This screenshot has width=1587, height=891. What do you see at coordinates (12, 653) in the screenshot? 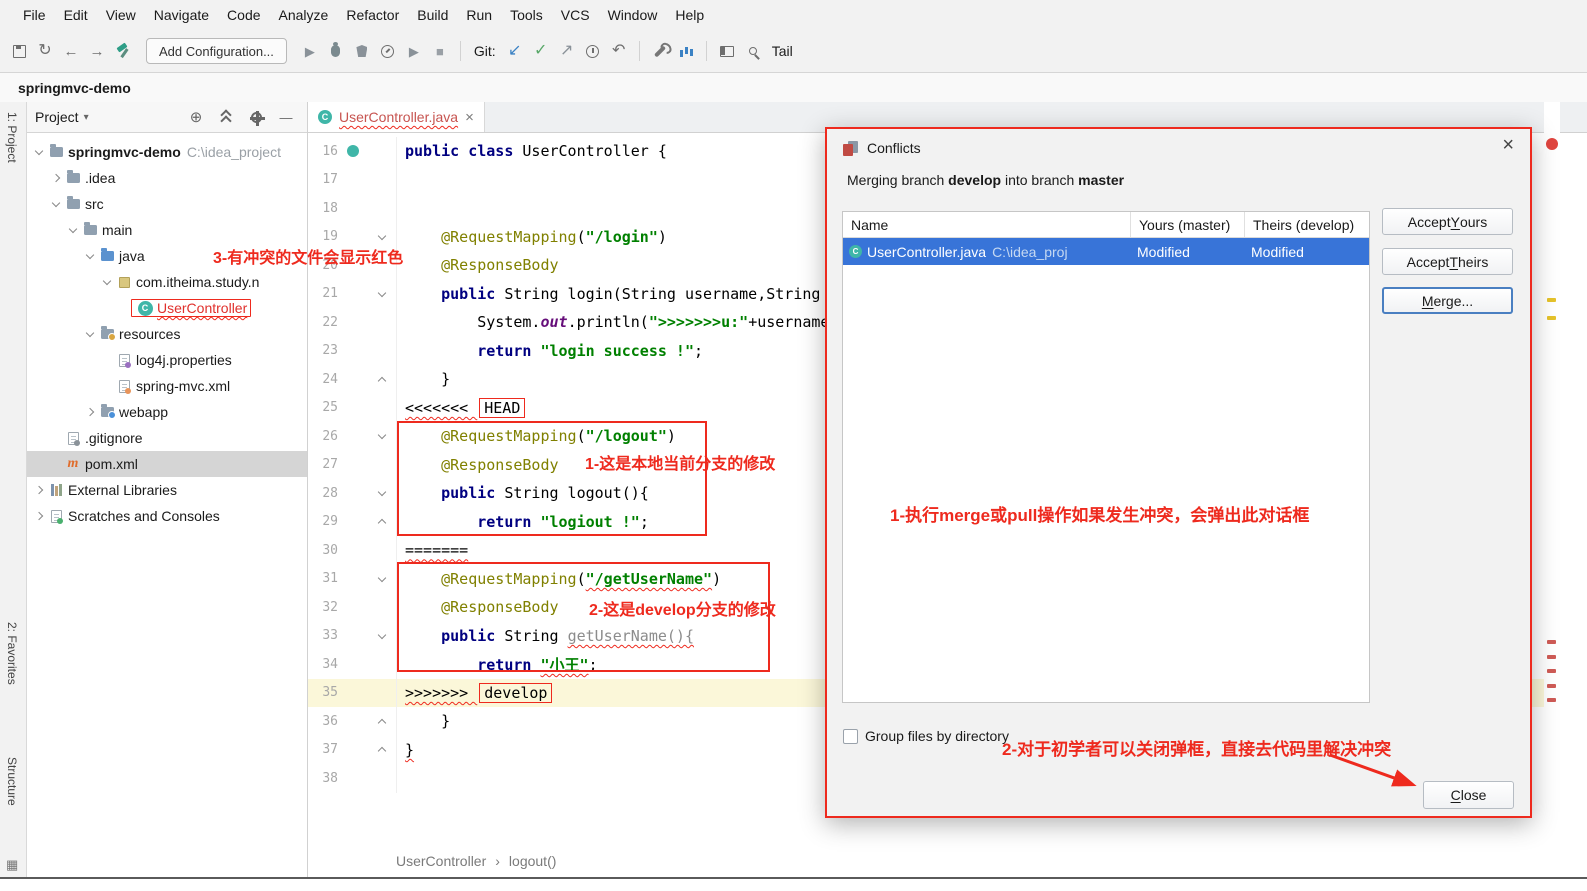
I see `stripe-favorites-button: 2: Favorites` at bounding box center [12, 653].